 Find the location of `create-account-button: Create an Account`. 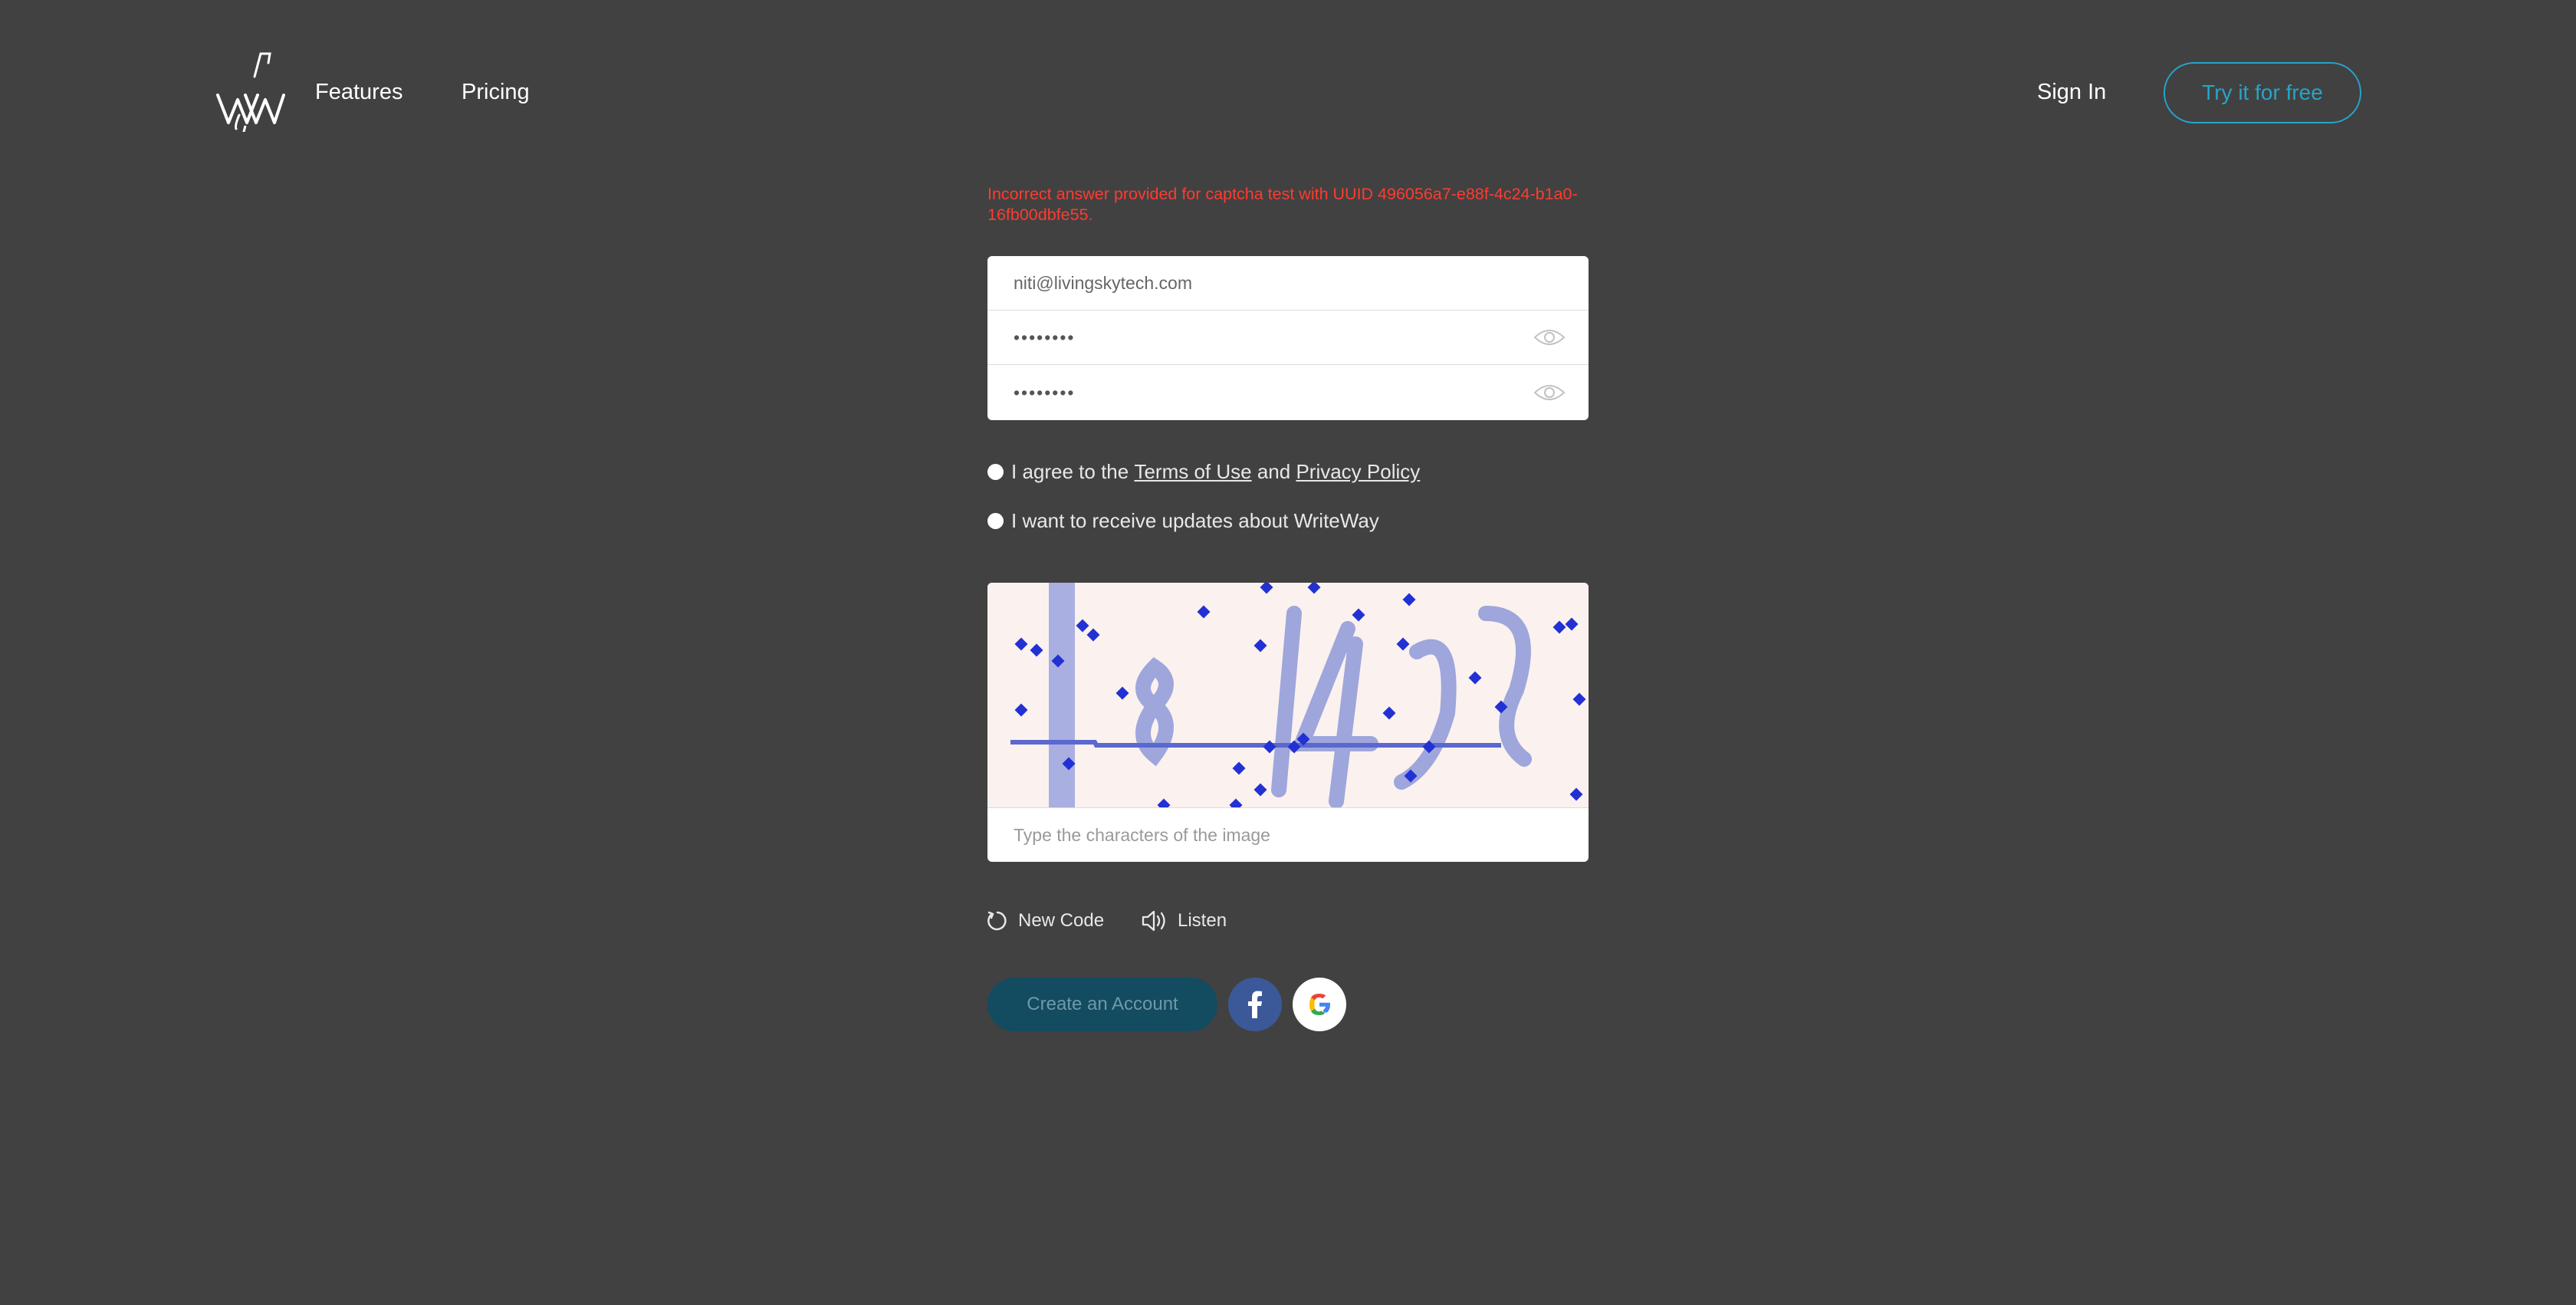

create-account-button: Create an Account is located at coordinates (1102, 1004).